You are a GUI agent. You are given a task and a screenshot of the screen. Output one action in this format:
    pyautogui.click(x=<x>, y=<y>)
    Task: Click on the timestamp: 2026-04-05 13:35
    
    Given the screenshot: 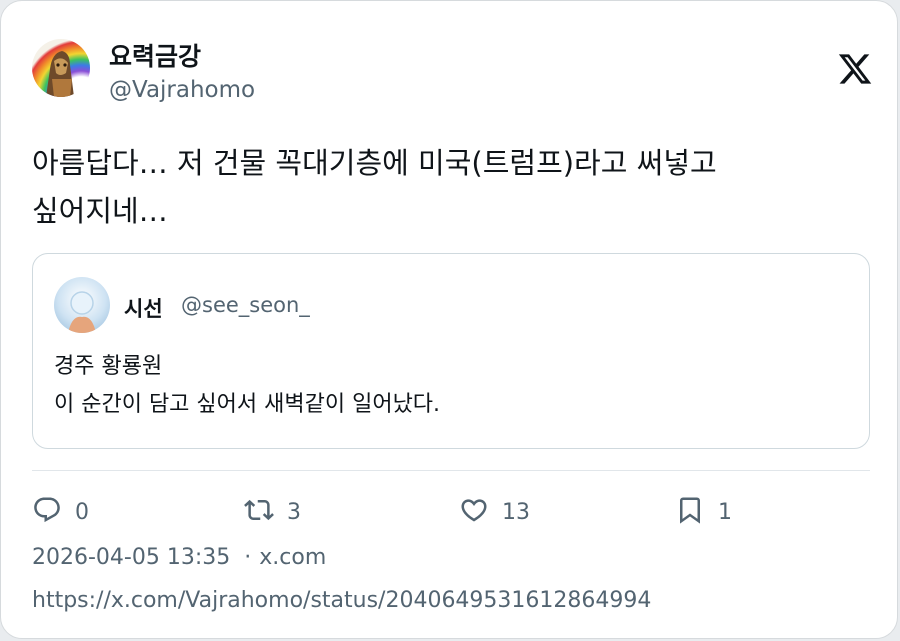 What is the action you would take?
    pyautogui.click(x=131, y=557)
    